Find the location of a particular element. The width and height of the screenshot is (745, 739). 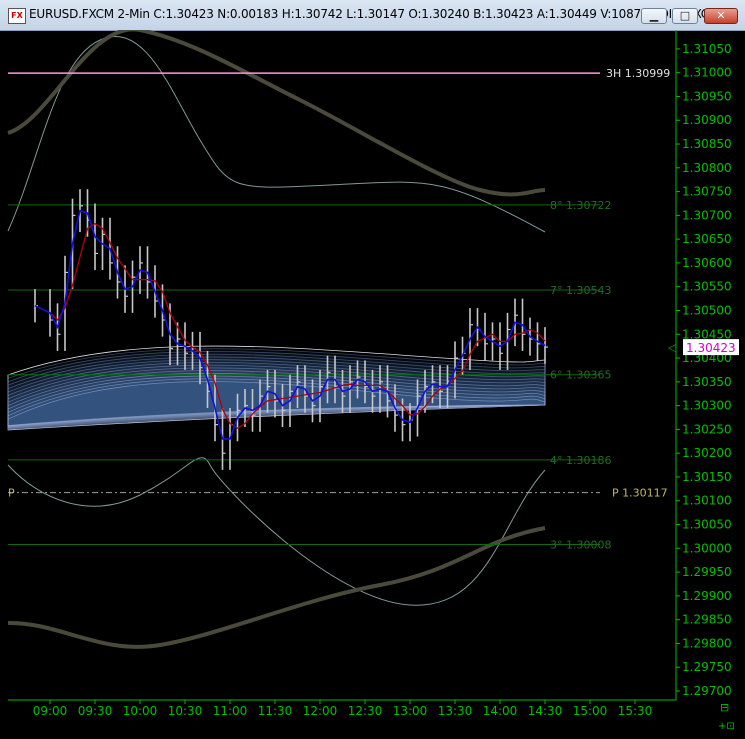

x-tick-label: 13:30 is located at coordinates (455, 711).